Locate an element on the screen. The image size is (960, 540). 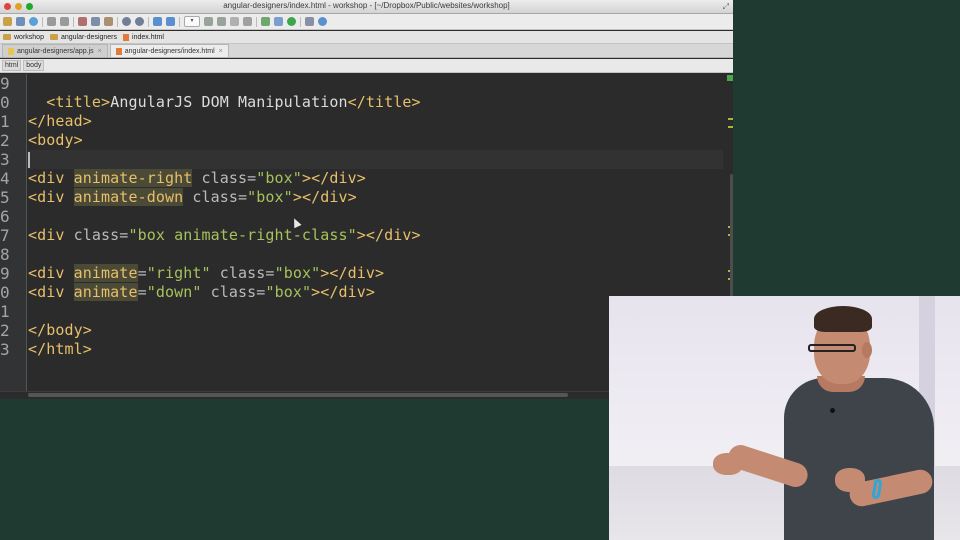
code-line: <div animate="down" class="box"></div> is located at coordinates (201, 292).